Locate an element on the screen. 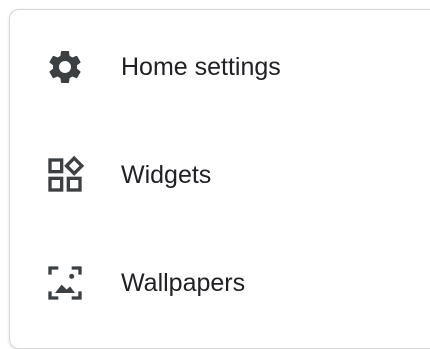 This screenshot has height=349, width=430. gear-icon is located at coordinates (65, 67).